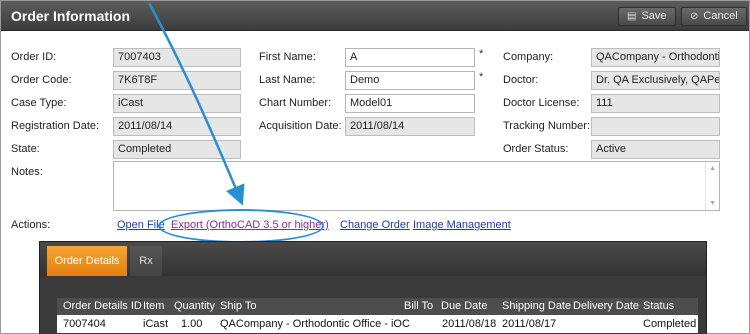 This screenshot has width=750, height=334. What do you see at coordinates (238, 306) in the screenshot?
I see `column-header: Ship To` at bounding box center [238, 306].